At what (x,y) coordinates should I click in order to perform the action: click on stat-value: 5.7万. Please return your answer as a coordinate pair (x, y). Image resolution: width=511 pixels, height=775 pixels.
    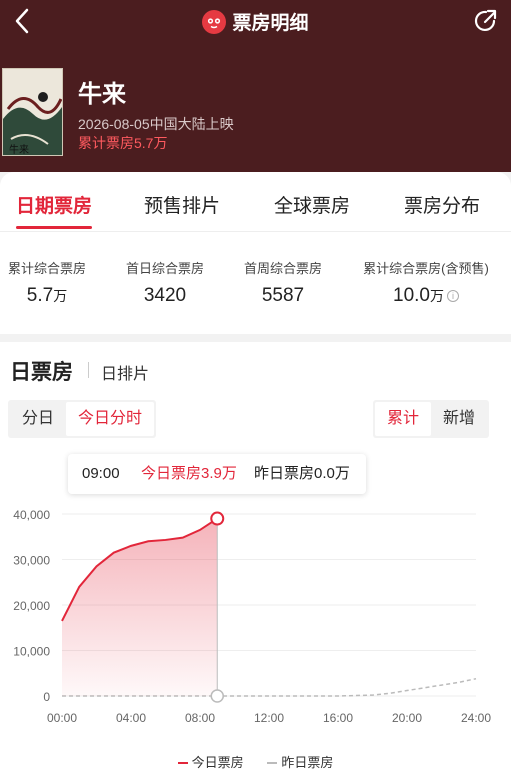
    Looking at the image, I should click on (47, 295).